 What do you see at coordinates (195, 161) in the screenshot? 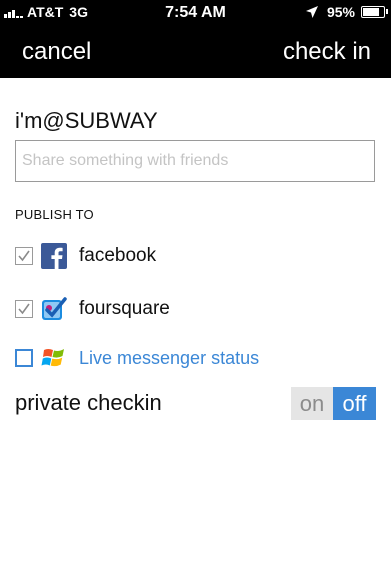
I see `share-input` at bounding box center [195, 161].